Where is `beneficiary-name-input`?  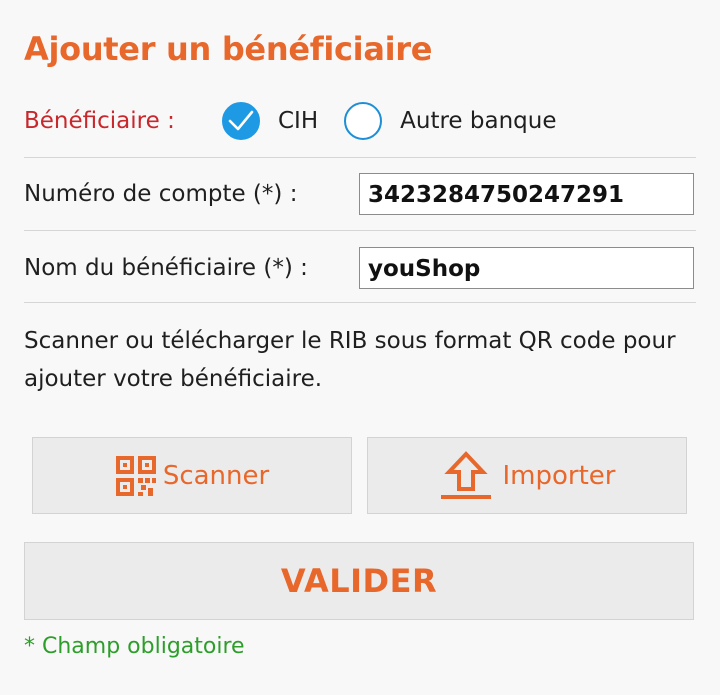
beneficiary-name-input is located at coordinates (526, 268).